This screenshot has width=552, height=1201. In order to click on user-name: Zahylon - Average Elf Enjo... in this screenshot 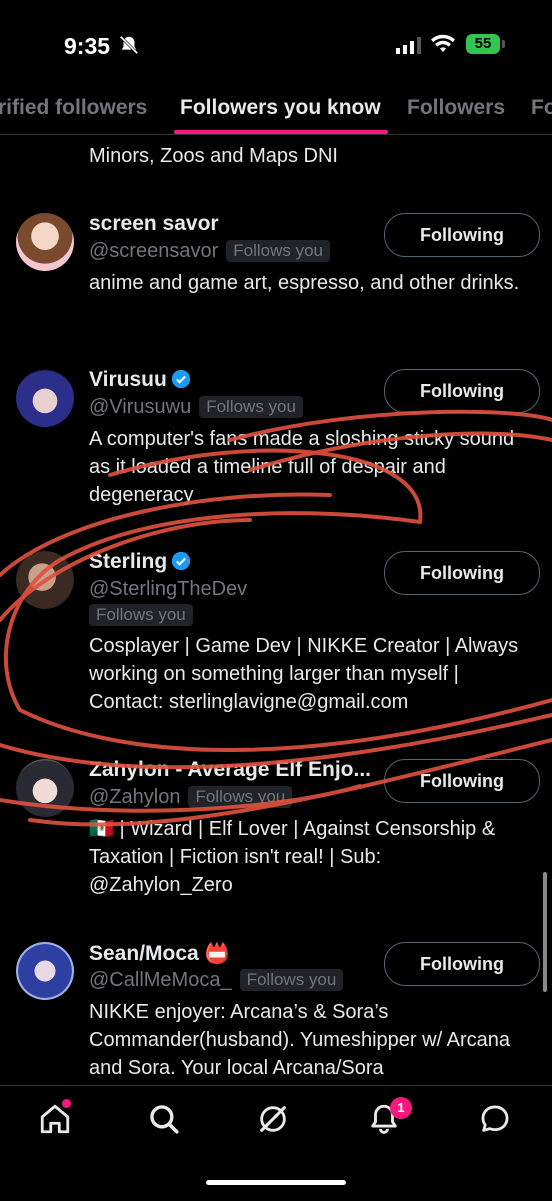, I will do `click(230, 770)`.